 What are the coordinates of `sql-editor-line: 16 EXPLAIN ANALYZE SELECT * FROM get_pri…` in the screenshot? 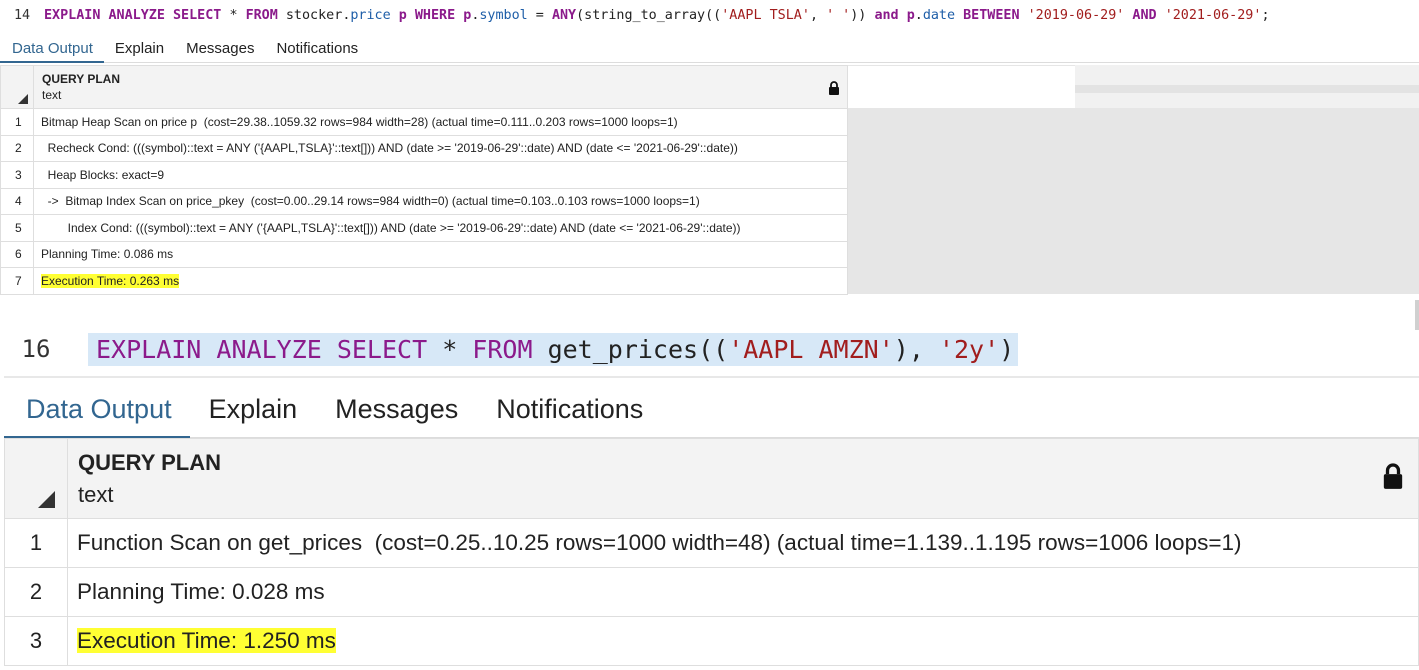 It's located at (709, 349).